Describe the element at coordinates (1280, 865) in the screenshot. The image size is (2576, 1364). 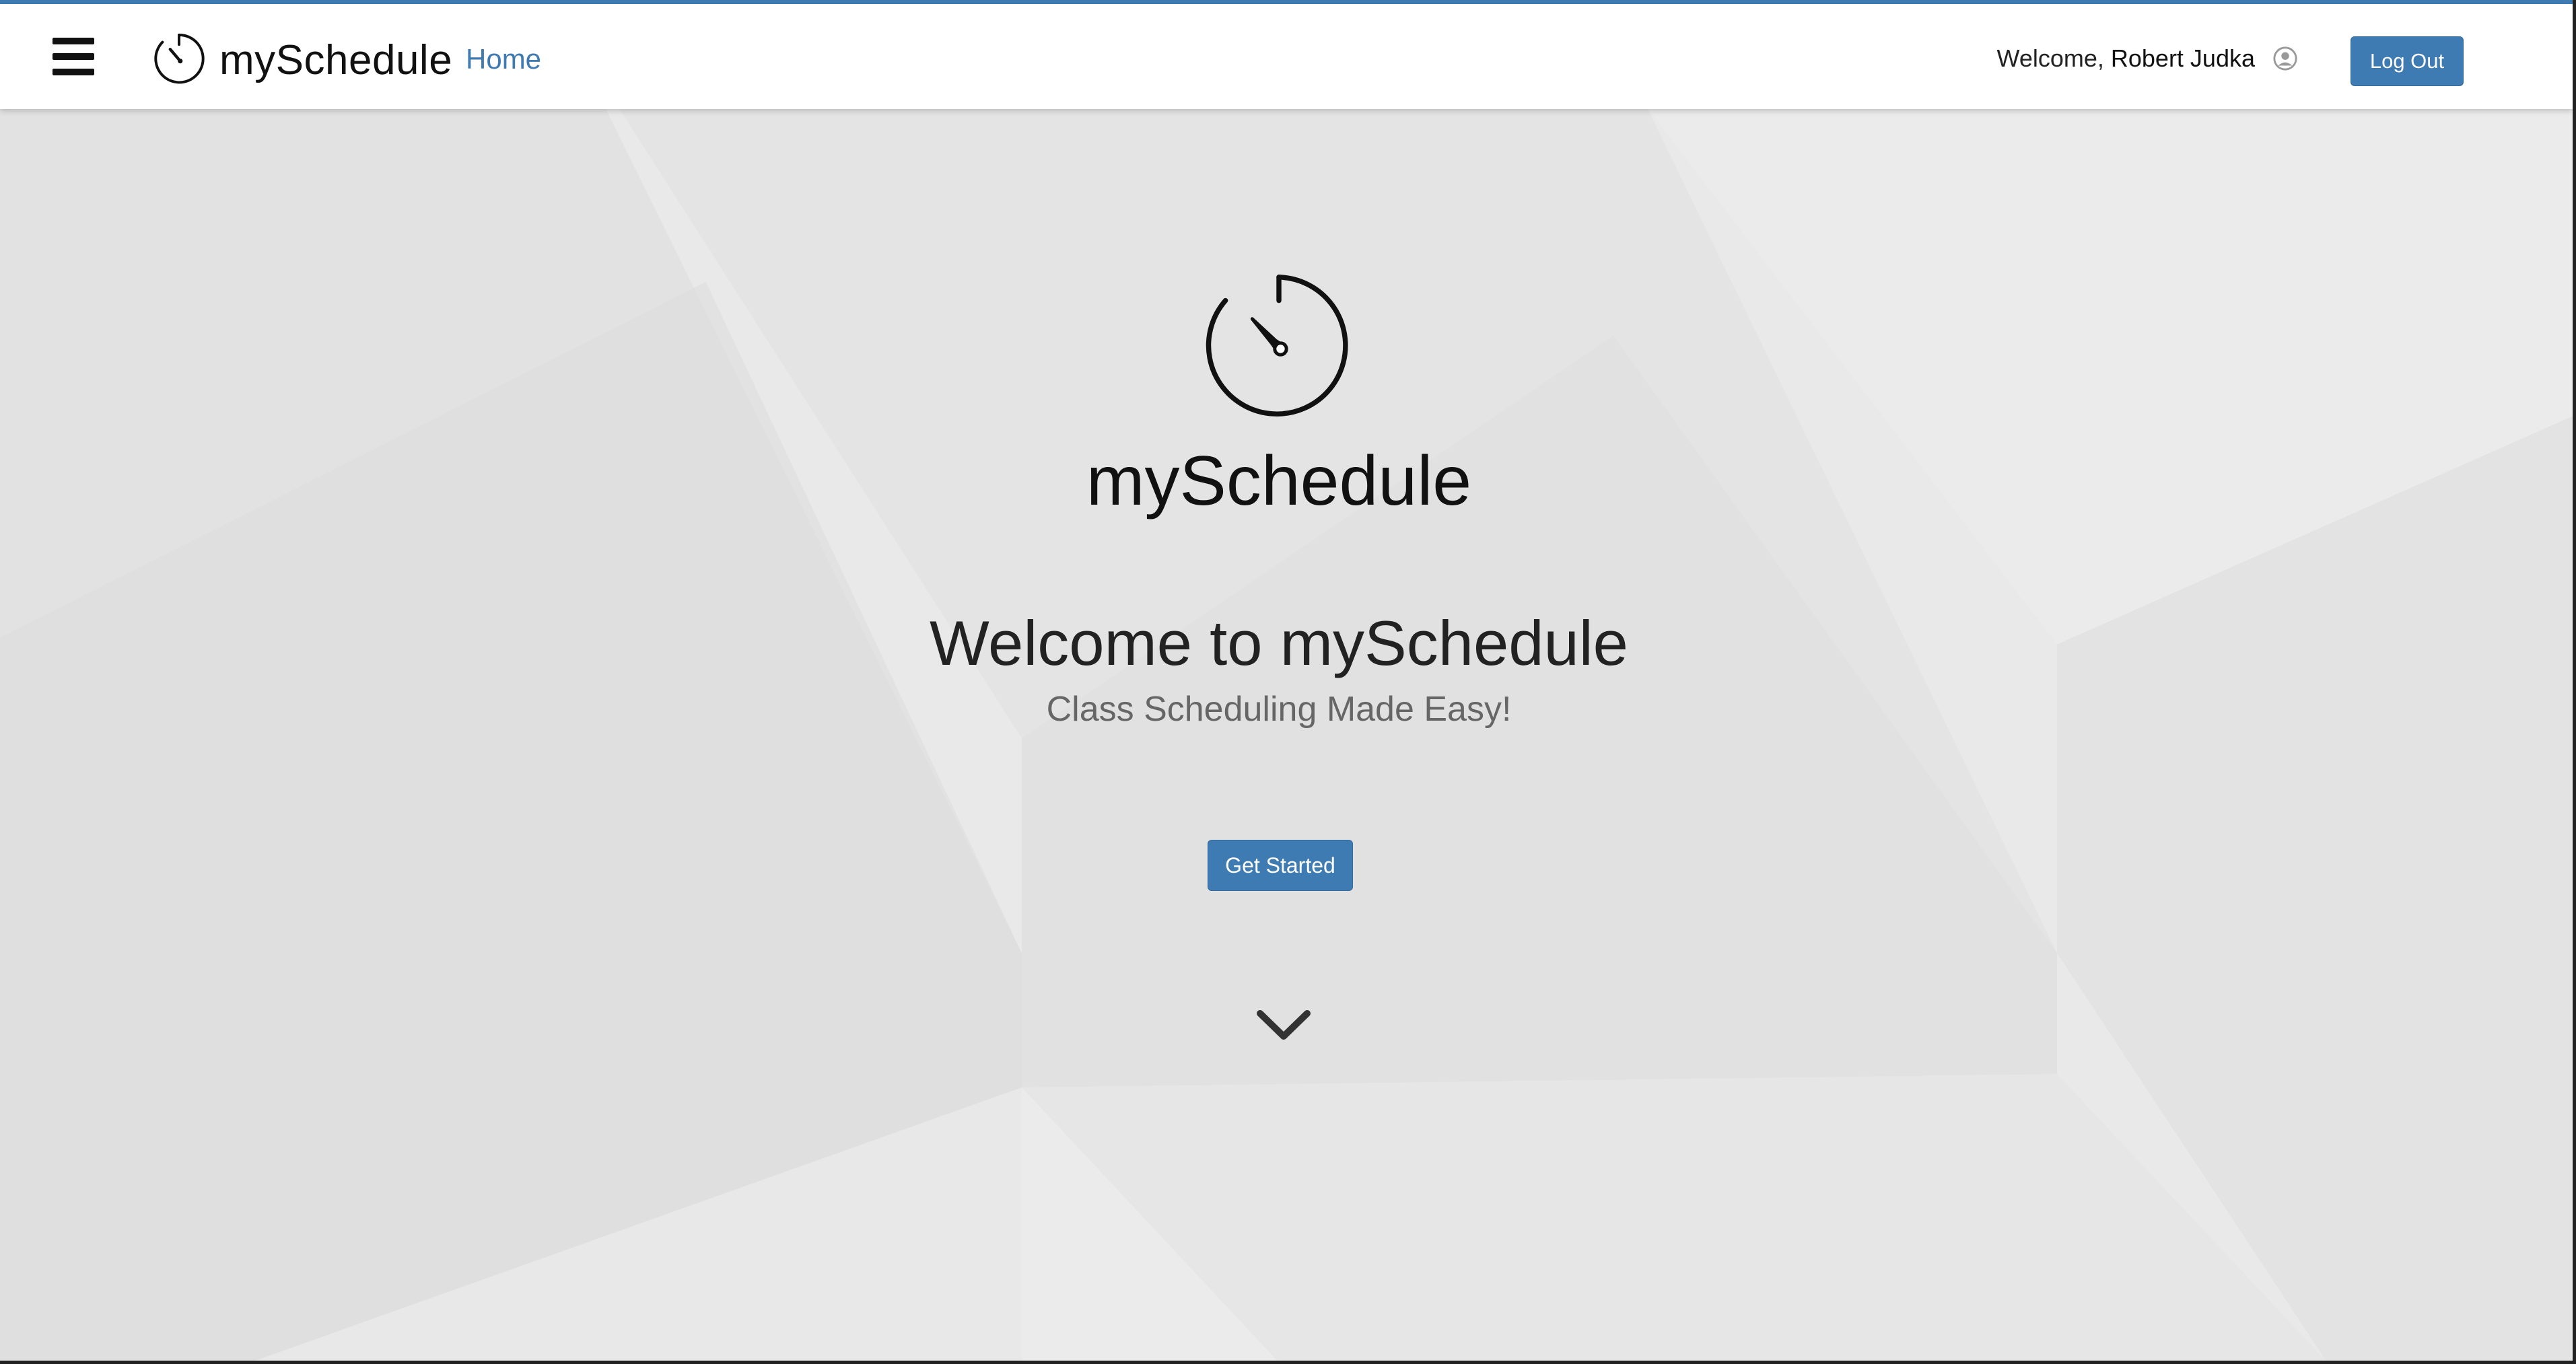
I see `get-started-button: Get Started` at that location.